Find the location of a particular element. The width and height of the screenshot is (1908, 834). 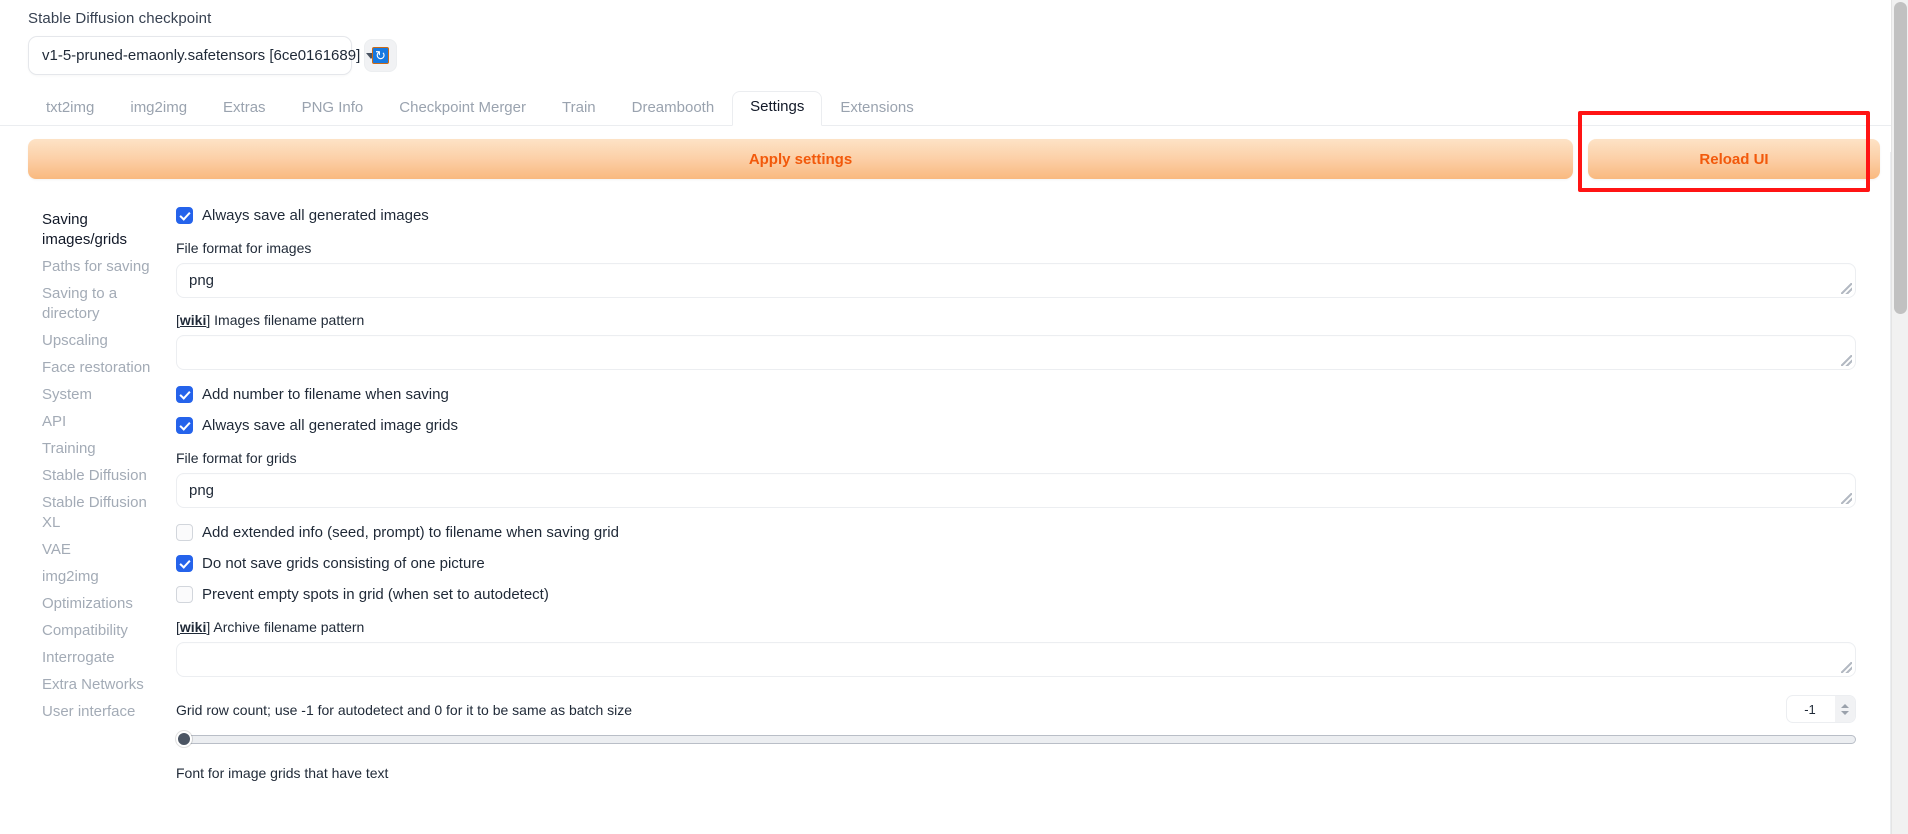

grid-row-count-slider is located at coordinates (1016, 739).